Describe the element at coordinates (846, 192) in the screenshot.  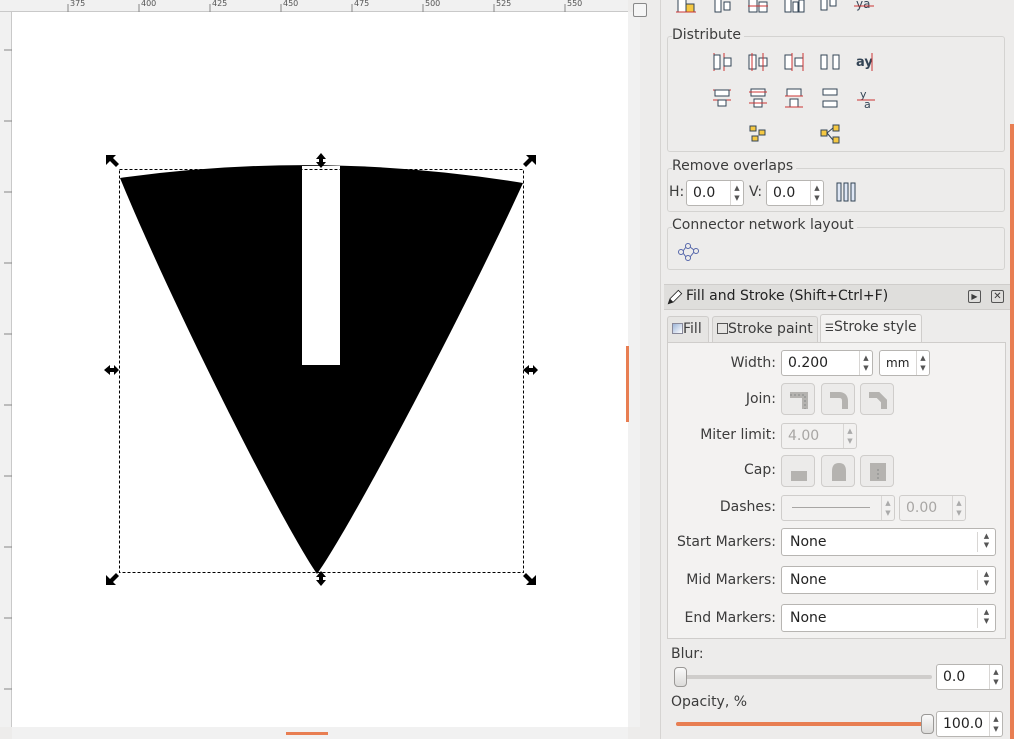
I see `remove-overlaps-icon` at that location.